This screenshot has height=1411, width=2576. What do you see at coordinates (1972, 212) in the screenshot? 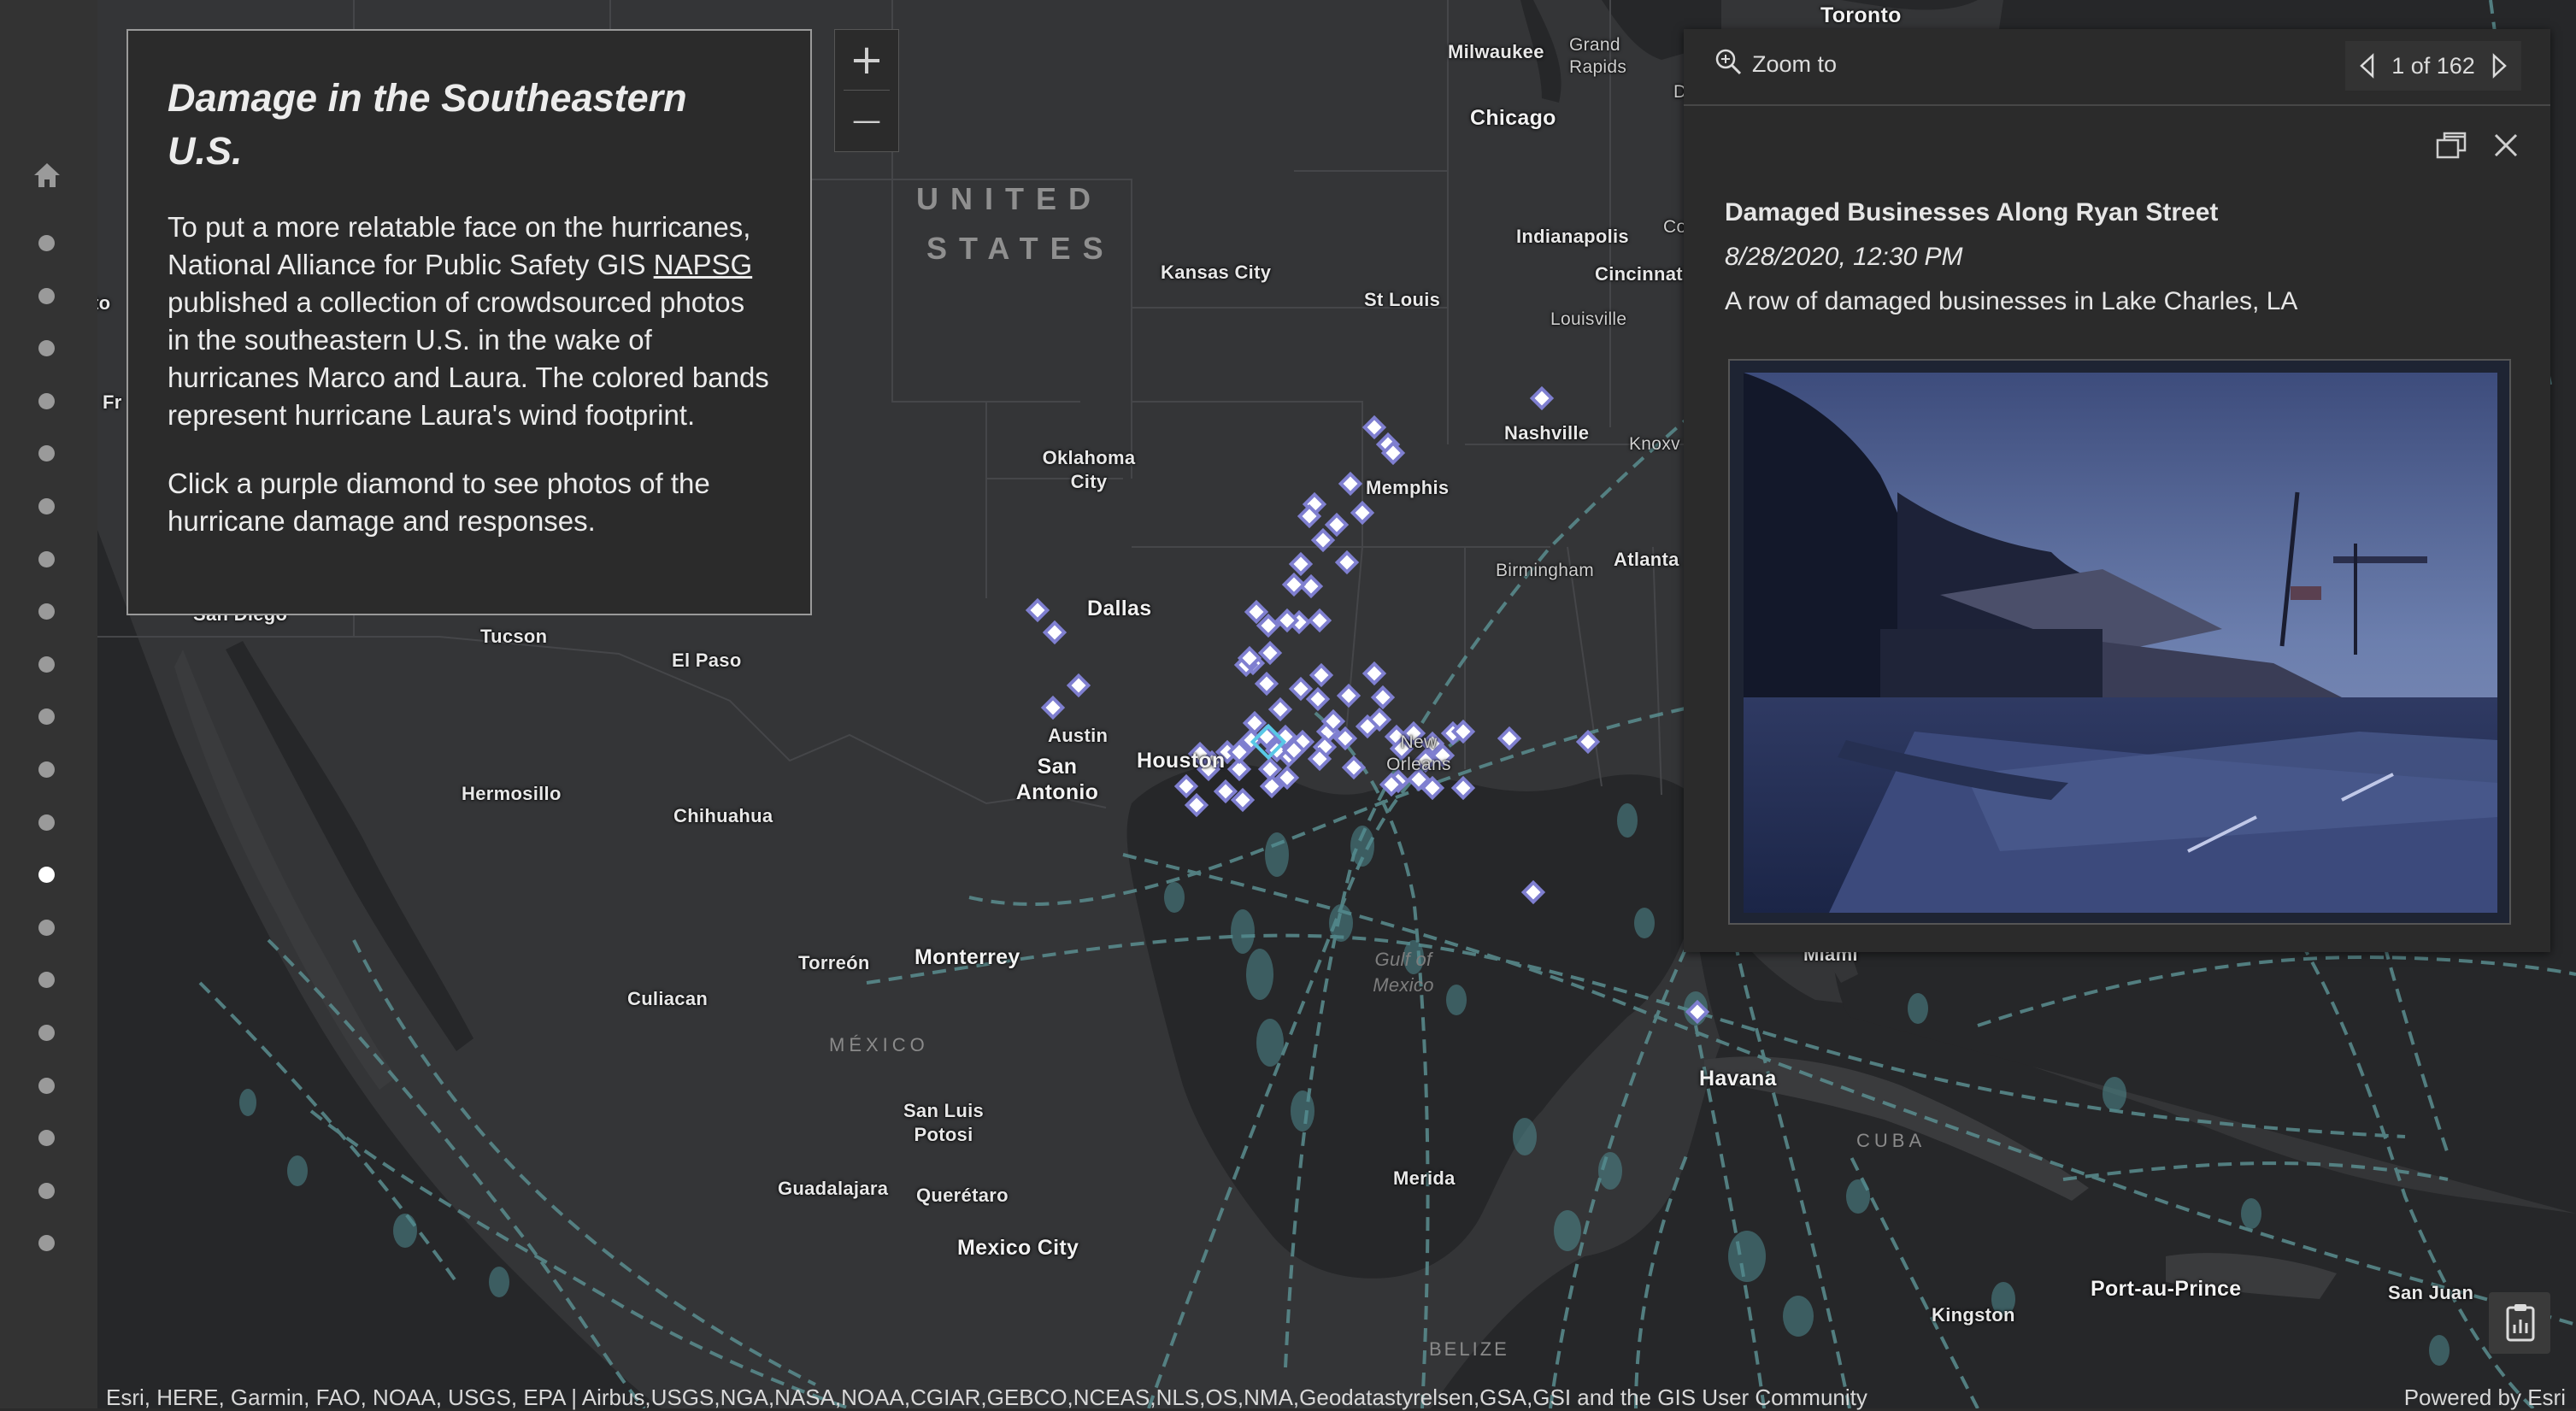
I see `feature-title: Damaged Businesses Along Ryan Street` at bounding box center [1972, 212].